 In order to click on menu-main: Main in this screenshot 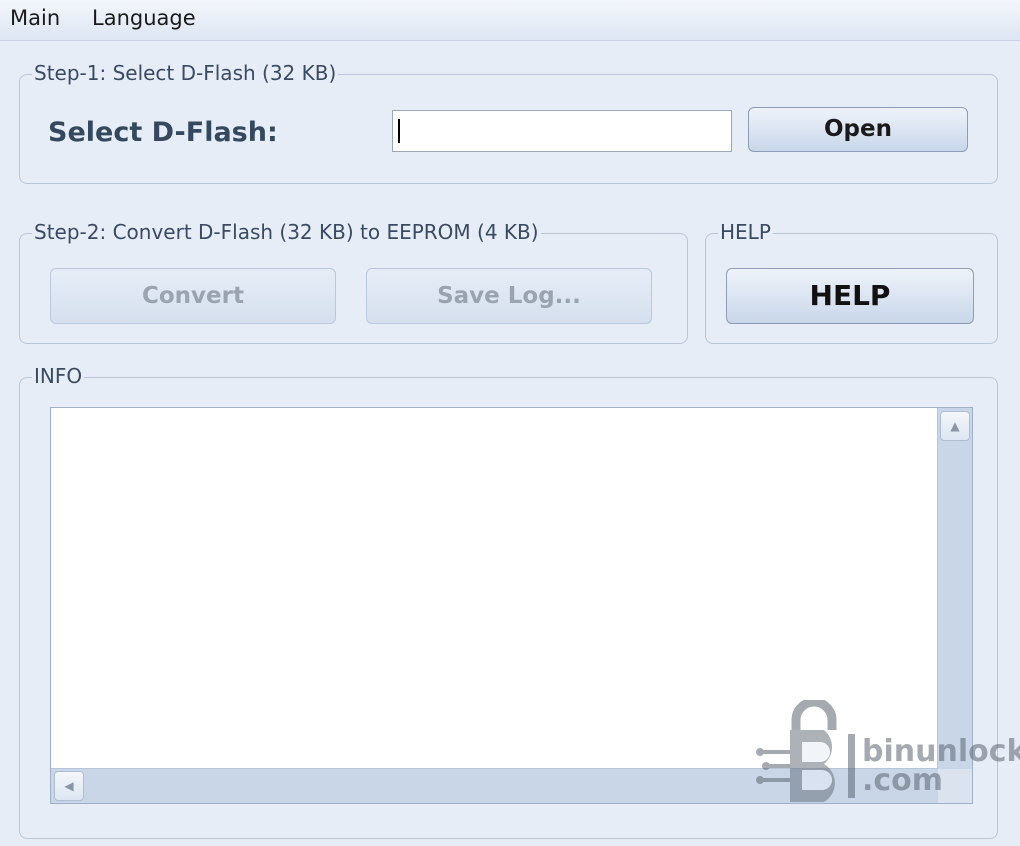, I will do `click(35, 18)`.